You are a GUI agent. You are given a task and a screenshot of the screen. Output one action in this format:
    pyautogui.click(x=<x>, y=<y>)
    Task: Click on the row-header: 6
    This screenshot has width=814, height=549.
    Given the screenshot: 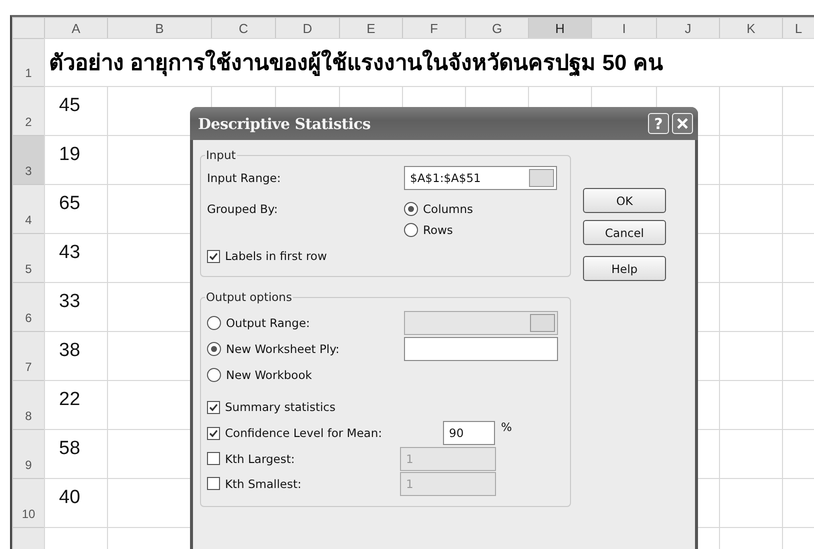 What is the action you would take?
    pyautogui.click(x=28, y=306)
    